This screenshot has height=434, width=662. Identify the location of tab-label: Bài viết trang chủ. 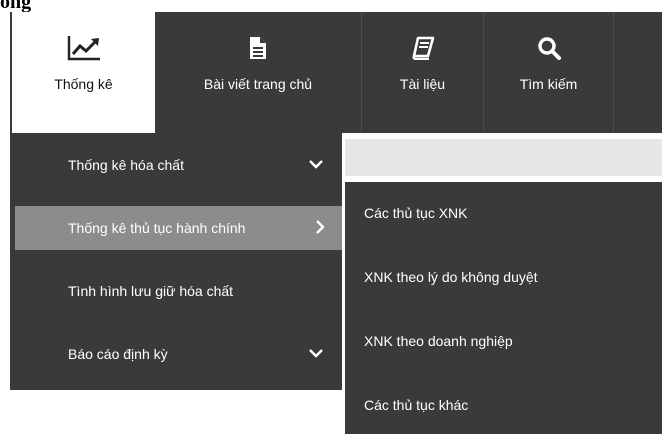
(258, 84).